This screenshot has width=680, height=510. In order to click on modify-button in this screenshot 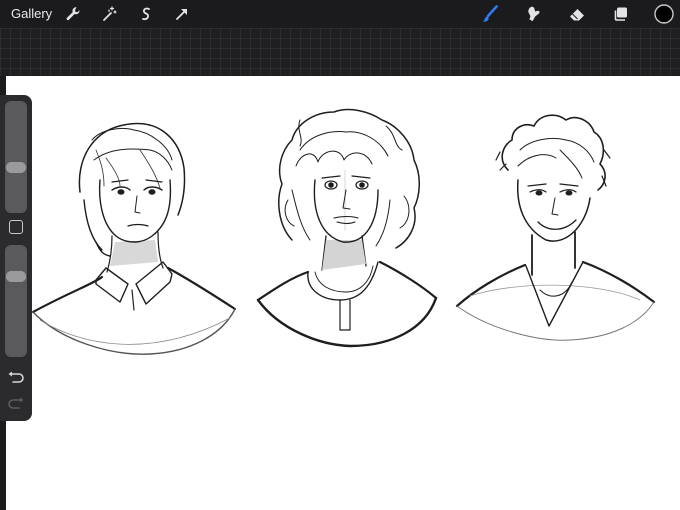, I will do `click(16, 227)`.